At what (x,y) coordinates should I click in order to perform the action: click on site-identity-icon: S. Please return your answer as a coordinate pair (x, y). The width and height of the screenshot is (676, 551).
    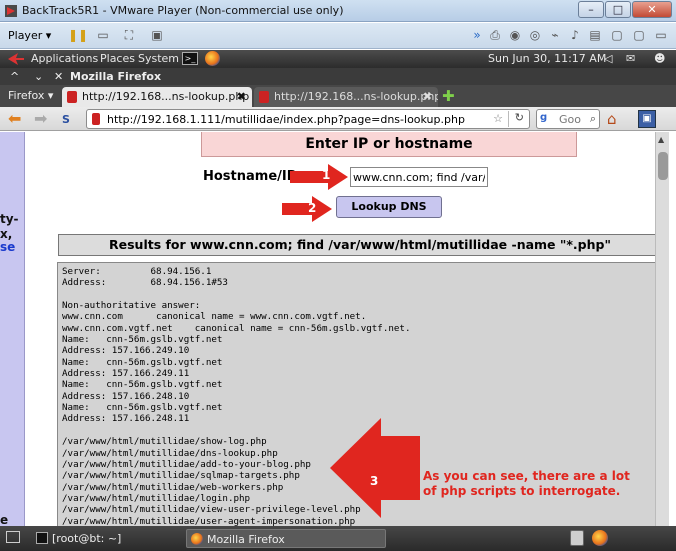
    Looking at the image, I should click on (66, 120).